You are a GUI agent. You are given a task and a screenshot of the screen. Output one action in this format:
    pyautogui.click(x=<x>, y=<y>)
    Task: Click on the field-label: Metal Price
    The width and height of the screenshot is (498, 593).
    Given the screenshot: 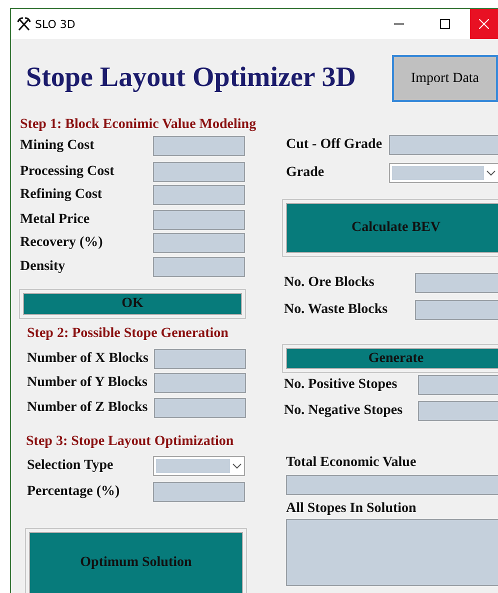 What is the action you would take?
    pyautogui.click(x=55, y=220)
    